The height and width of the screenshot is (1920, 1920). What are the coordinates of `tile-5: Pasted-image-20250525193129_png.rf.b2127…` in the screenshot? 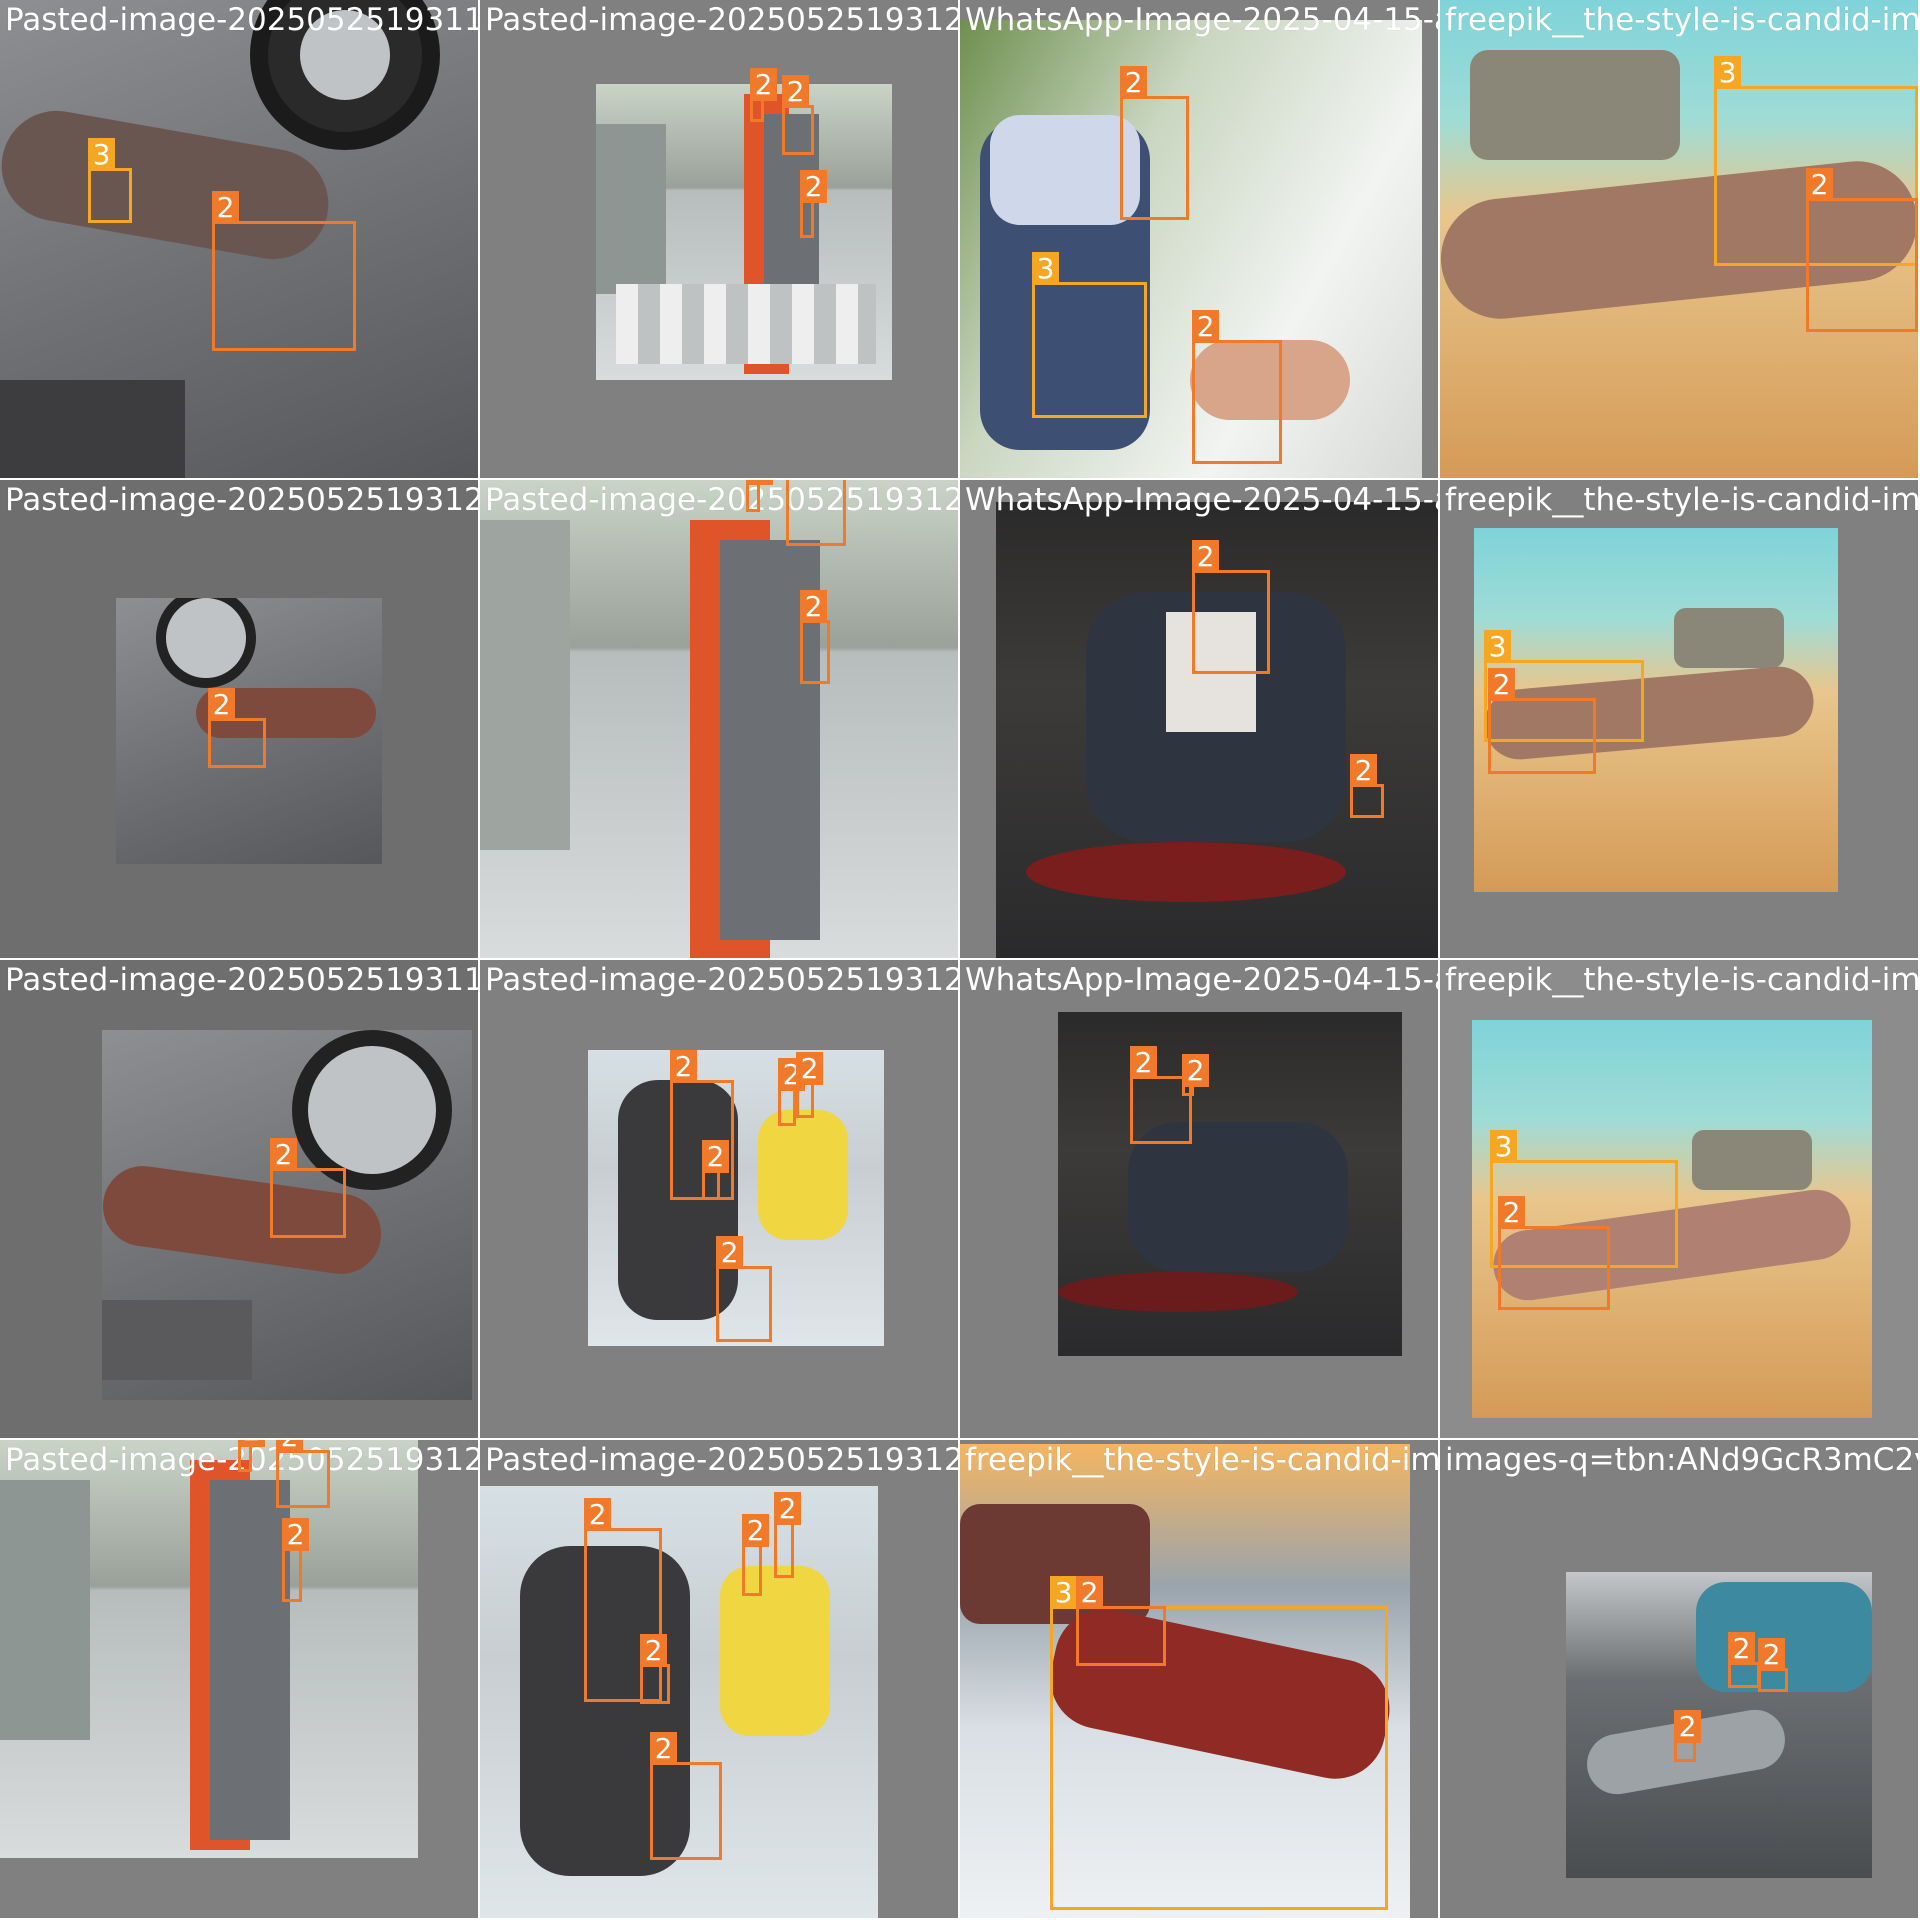 It's located at (239, 719).